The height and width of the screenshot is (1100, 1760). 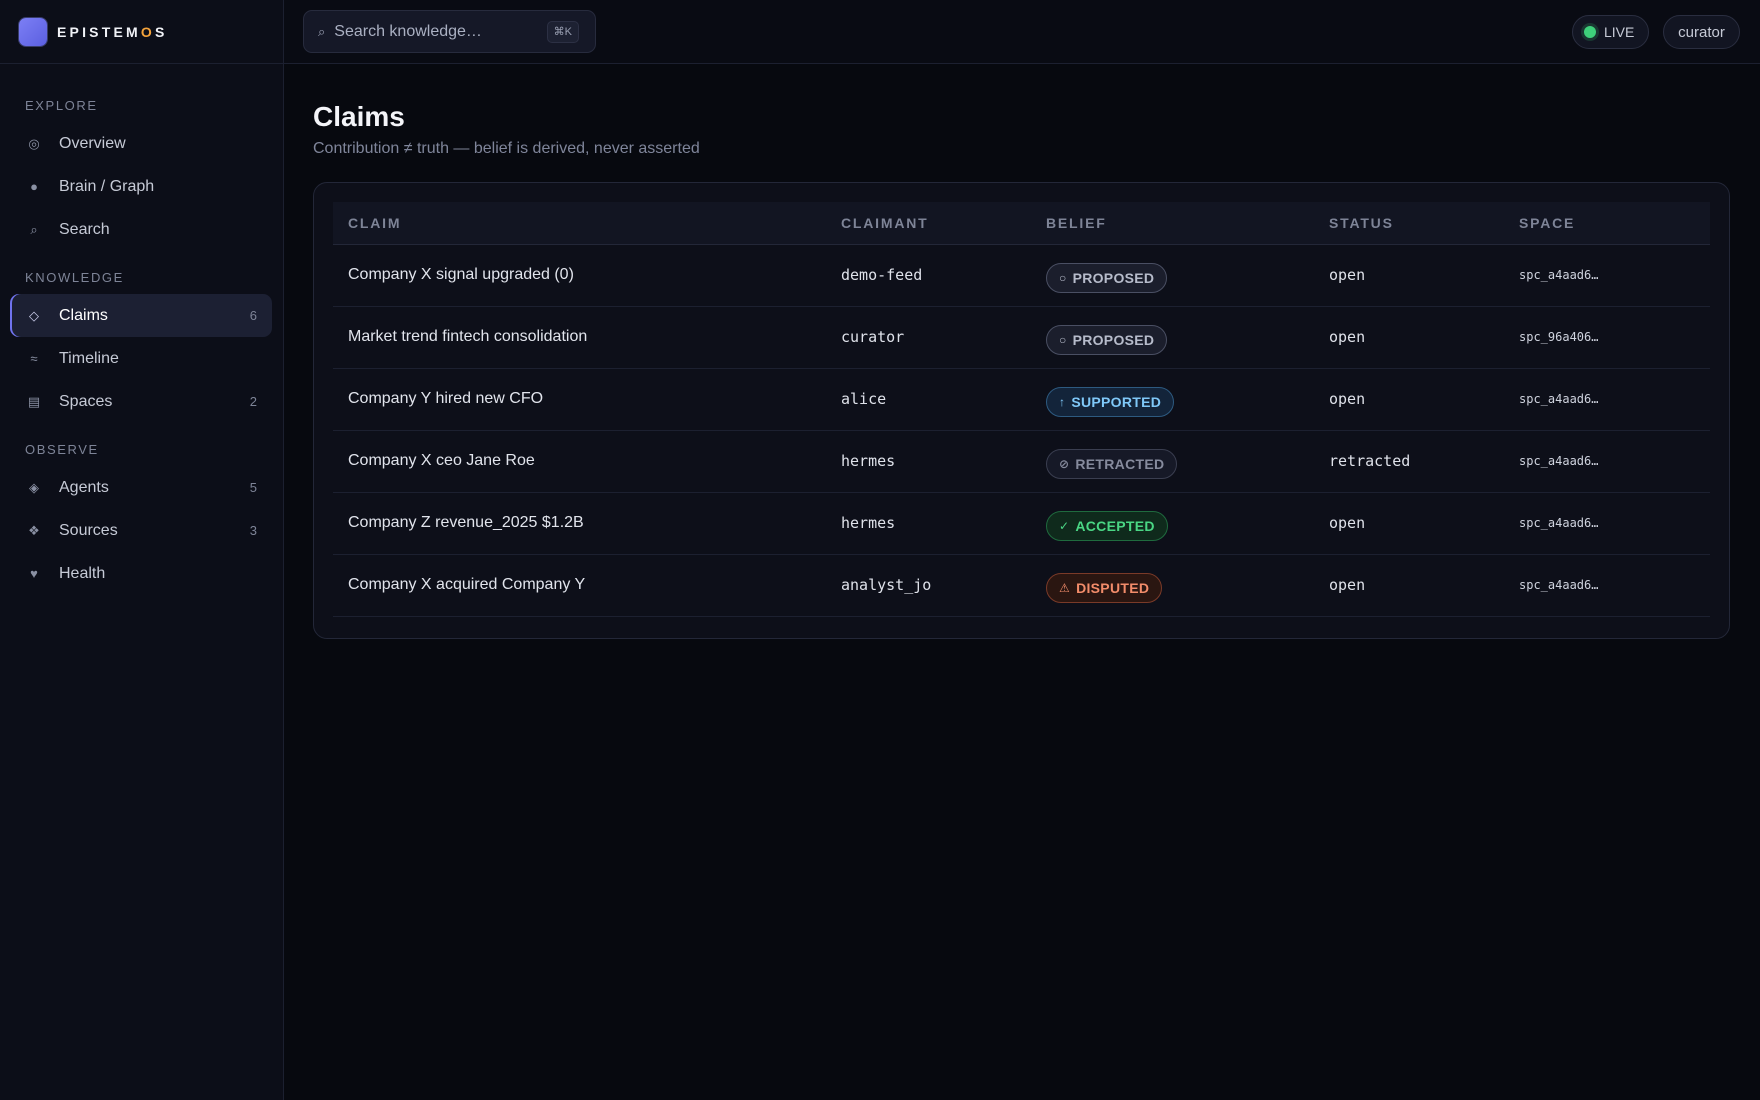 What do you see at coordinates (1113, 588) in the screenshot?
I see `belief-label: DISPUTED` at bounding box center [1113, 588].